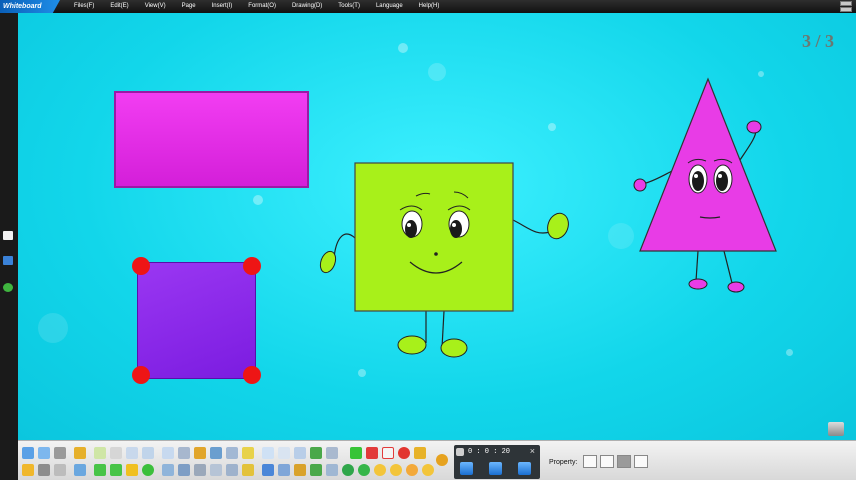  What do you see at coordinates (349, 6) in the screenshot?
I see `menu-tools: Tools(T)` at bounding box center [349, 6].